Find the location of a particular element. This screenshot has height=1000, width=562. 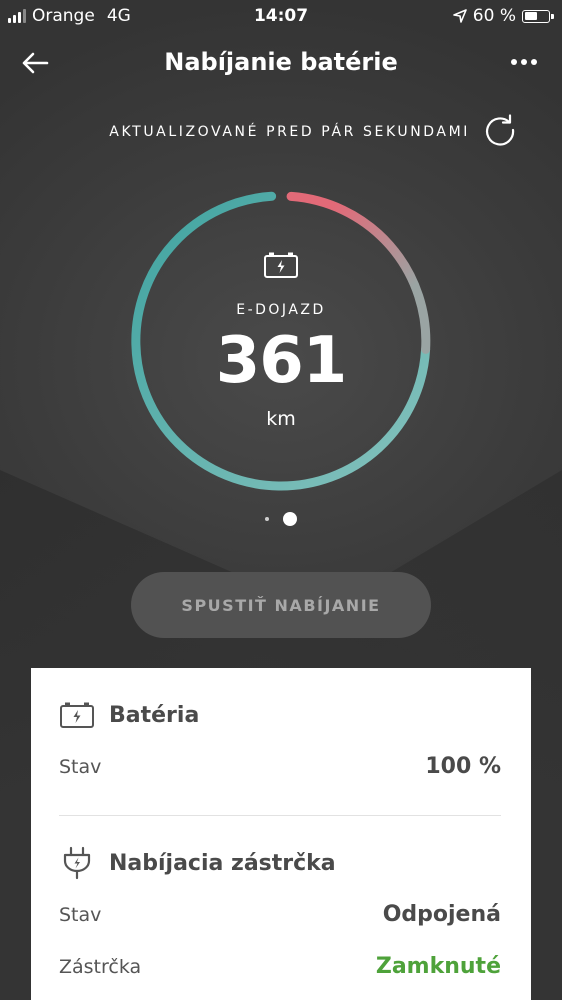

battery-section-header: Batéria is located at coordinates (129, 715).